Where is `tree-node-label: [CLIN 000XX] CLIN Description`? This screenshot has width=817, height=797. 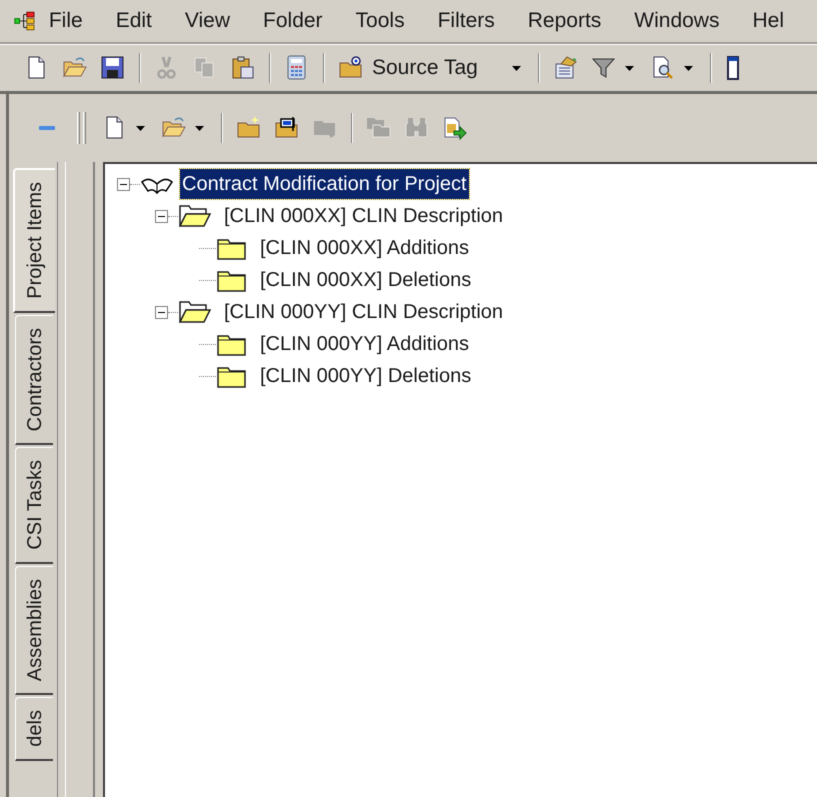 tree-node-label: [CLIN 000XX] CLIN Description is located at coordinates (364, 216).